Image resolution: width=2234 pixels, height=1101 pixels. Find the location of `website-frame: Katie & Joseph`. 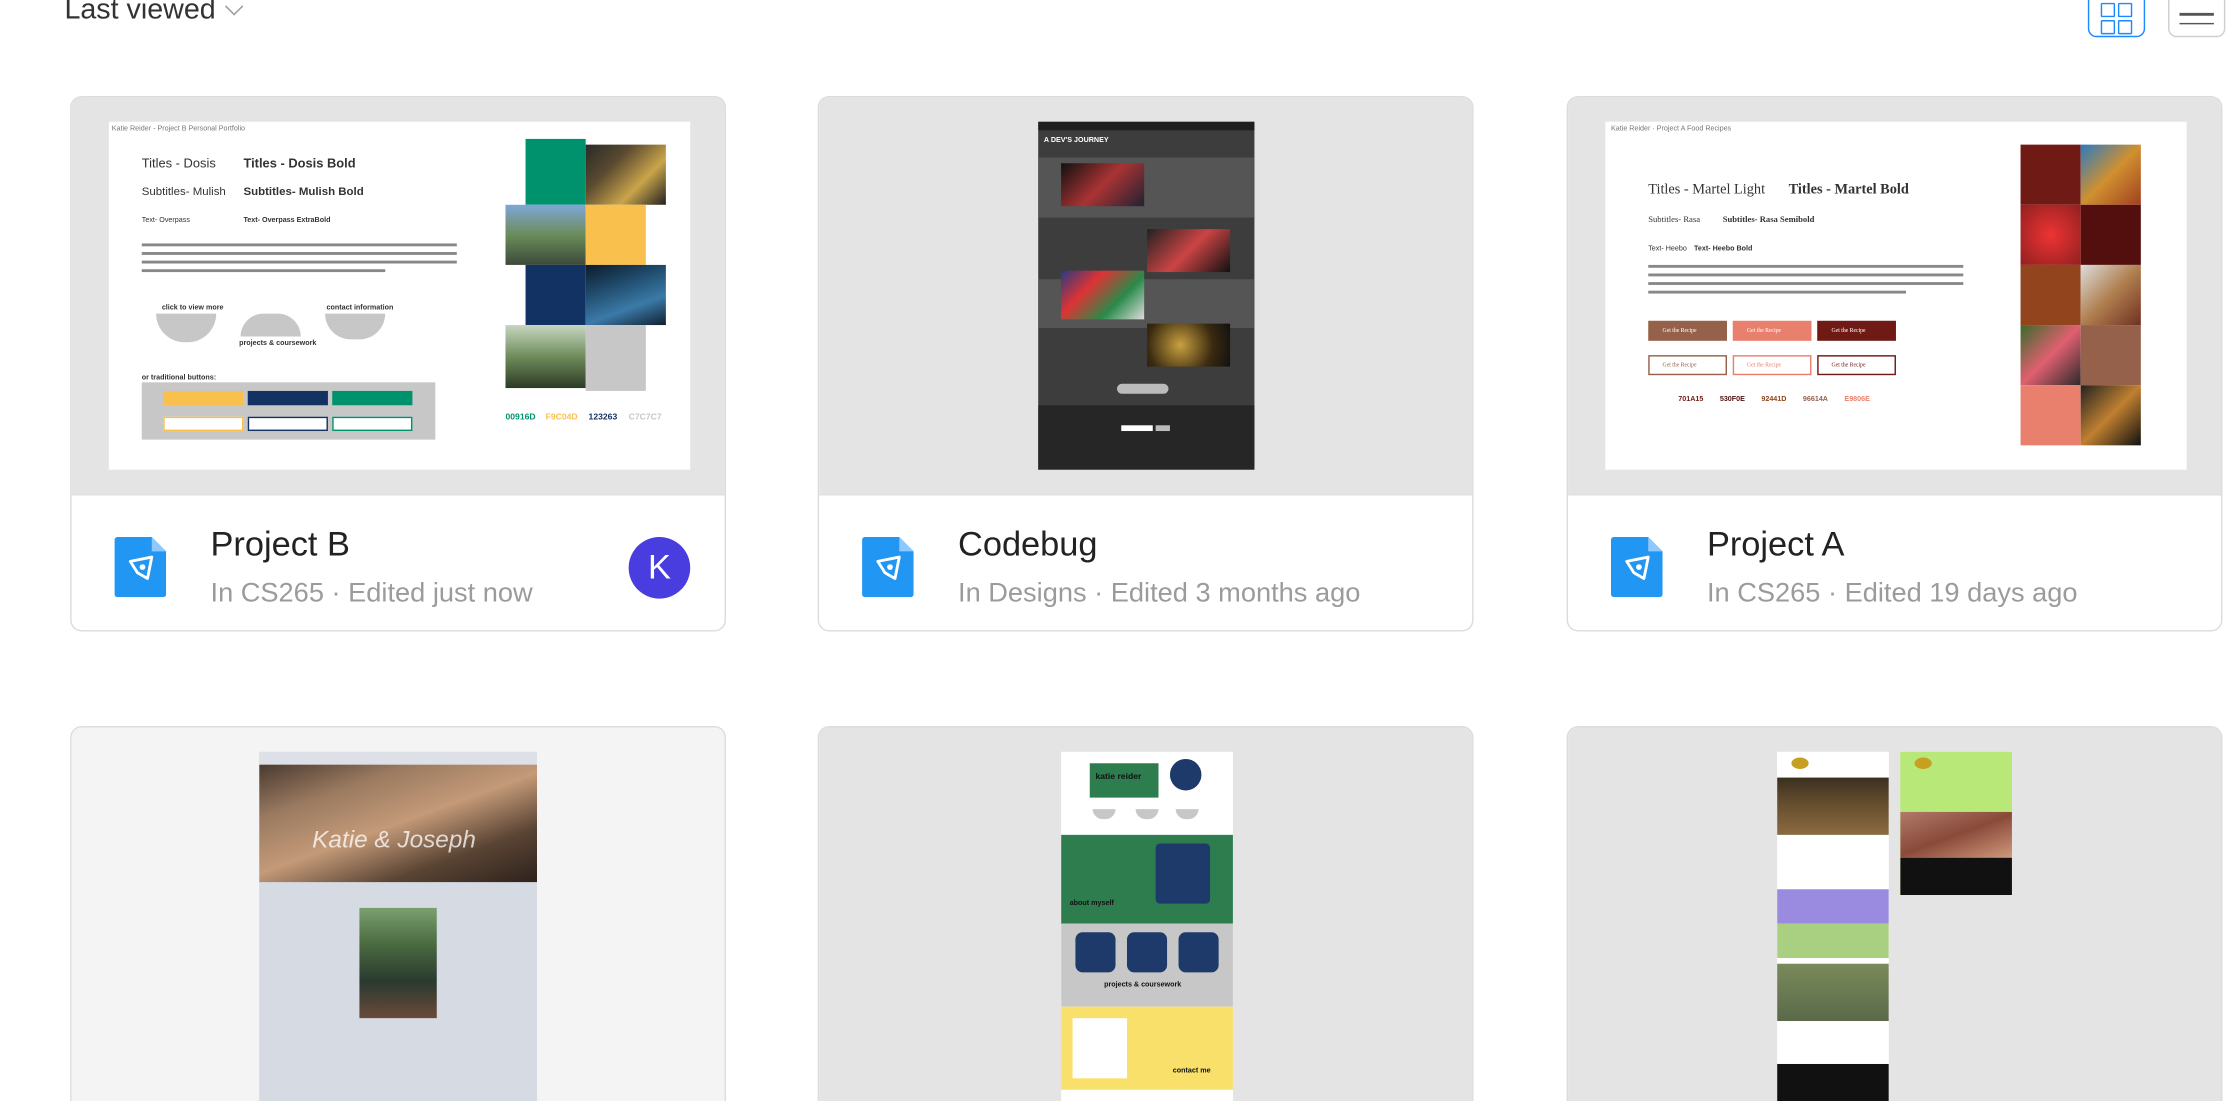

website-frame: Katie & Joseph is located at coordinates (398, 926).